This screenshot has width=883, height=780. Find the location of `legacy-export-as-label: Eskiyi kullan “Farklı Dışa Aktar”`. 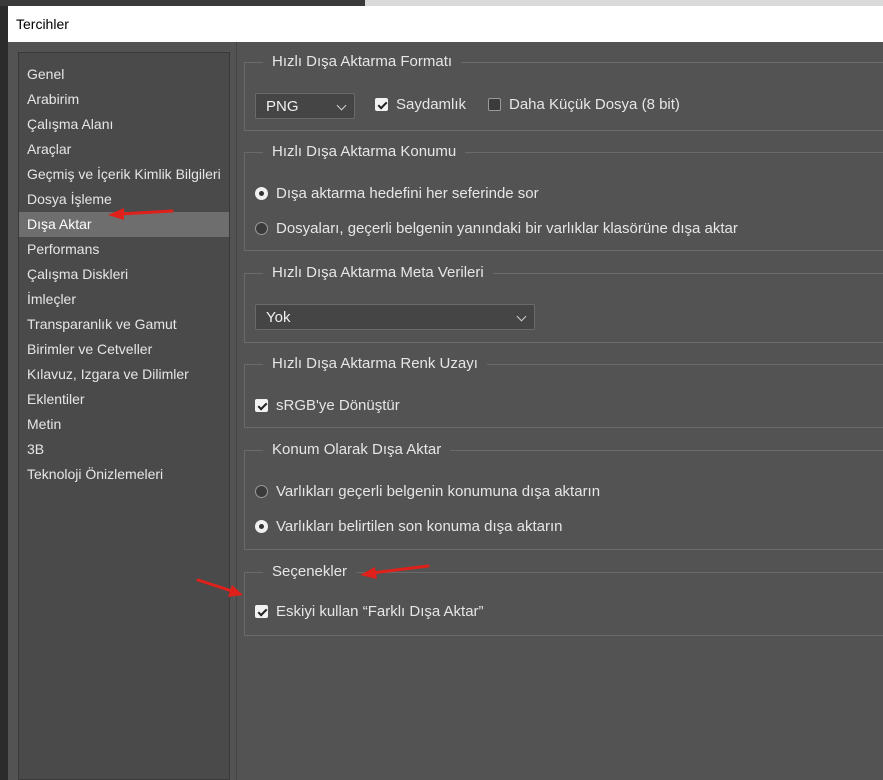

legacy-export-as-label: Eskiyi kullan “Farklı Dışa Aktar” is located at coordinates (380, 611).